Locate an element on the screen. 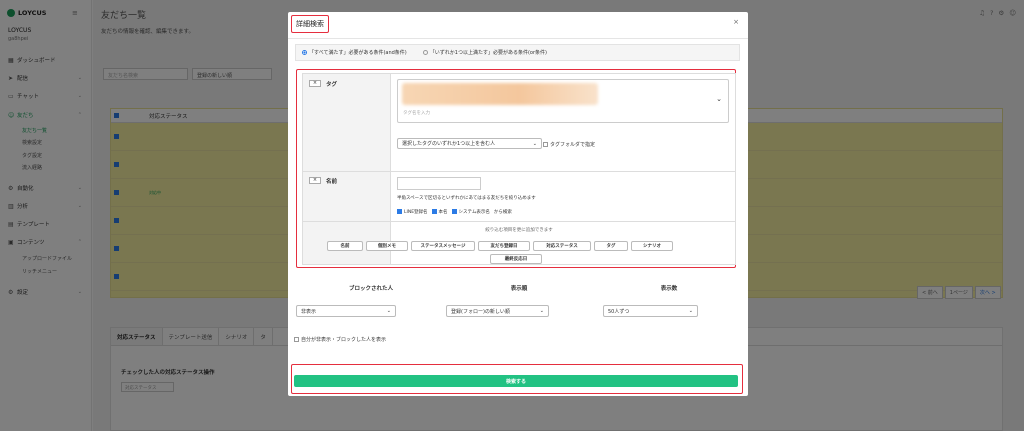  tag-select-box: タグ名を入力 ⌄ is located at coordinates (563, 101).